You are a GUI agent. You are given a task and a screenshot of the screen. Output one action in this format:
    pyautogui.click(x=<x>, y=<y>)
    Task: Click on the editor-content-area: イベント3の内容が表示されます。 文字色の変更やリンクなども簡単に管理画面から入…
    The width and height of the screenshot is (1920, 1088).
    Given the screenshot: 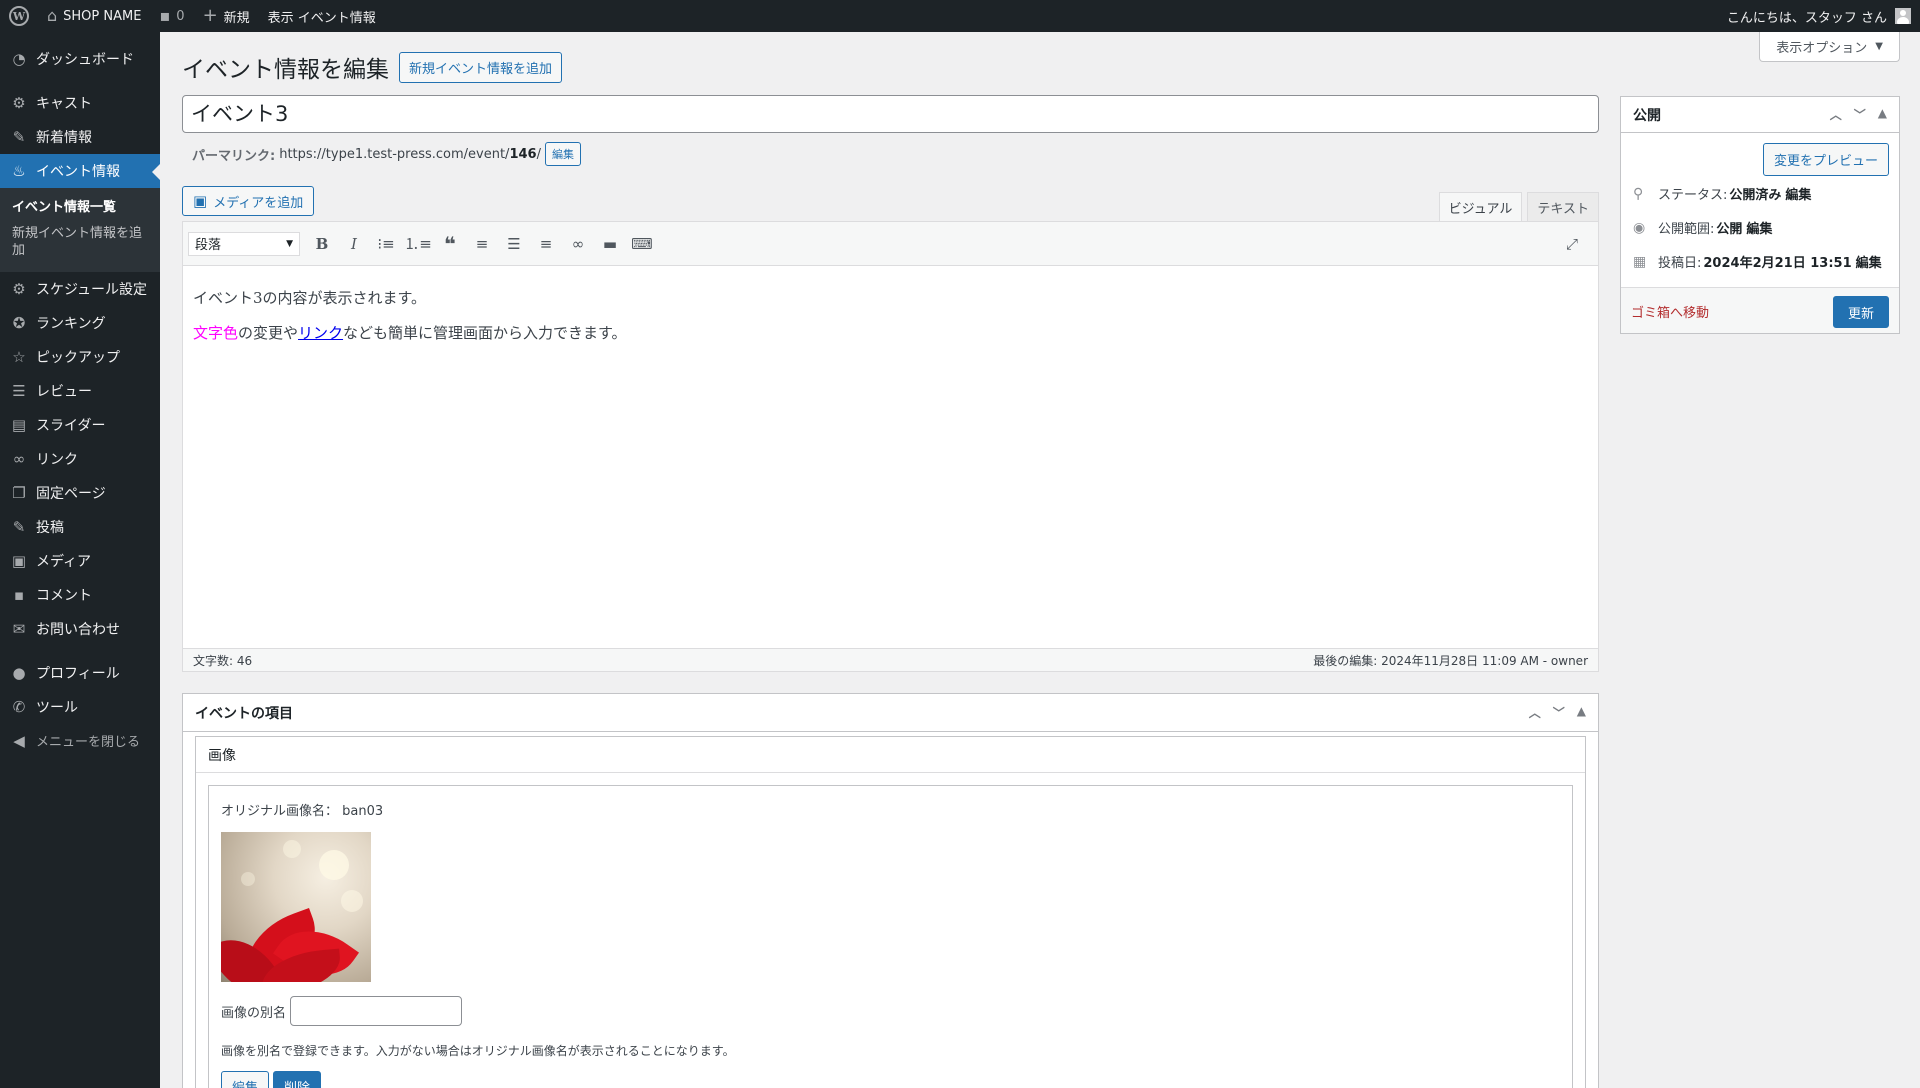 What is the action you would take?
    pyautogui.click(x=890, y=321)
    